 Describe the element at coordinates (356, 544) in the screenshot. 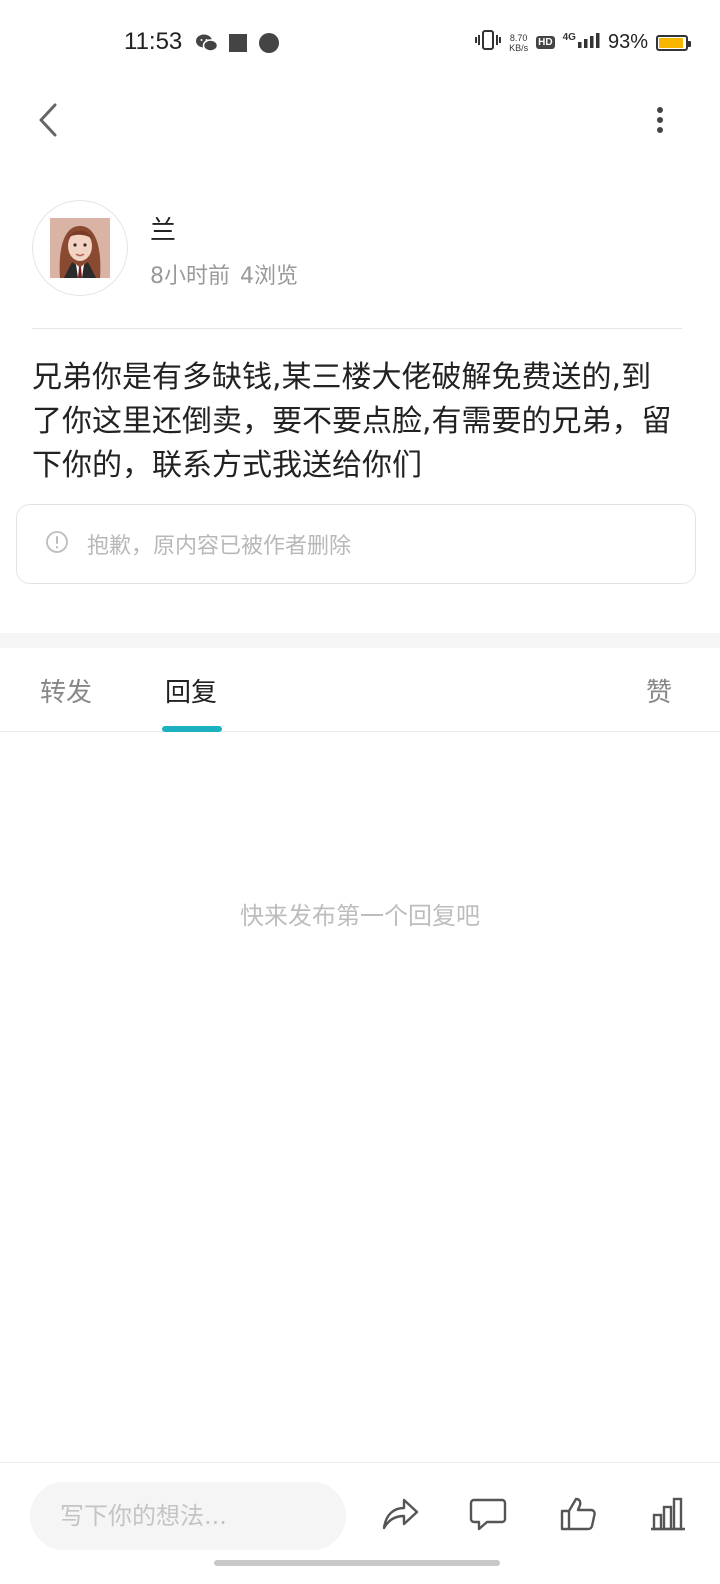

I see `deleted-content-notice: 抱歉，原内容已被作者删除` at that location.